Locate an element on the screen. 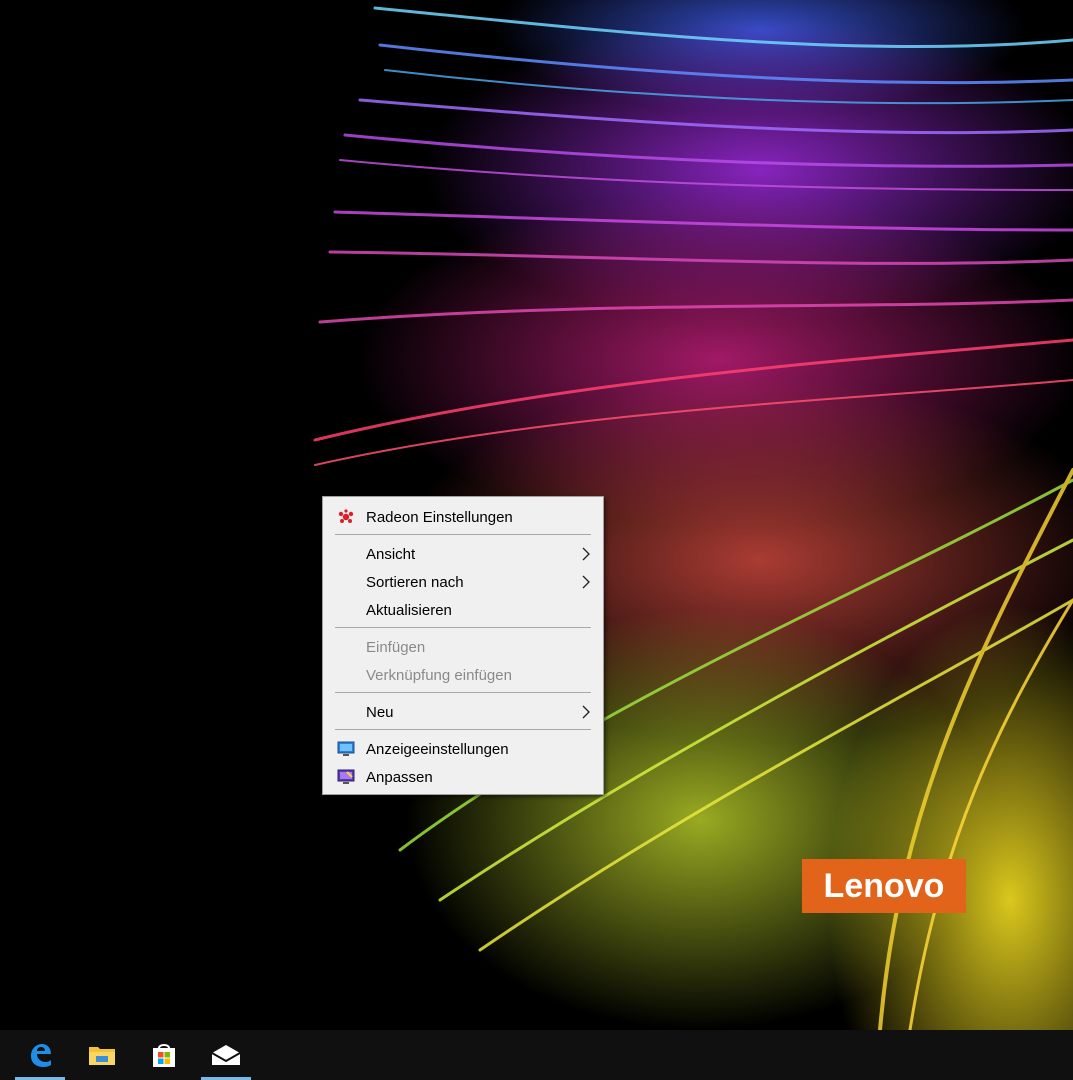 The height and width of the screenshot is (1080, 1073). menu-item-aktualisieren: Aktualisieren is located at coordinates (463, 610).